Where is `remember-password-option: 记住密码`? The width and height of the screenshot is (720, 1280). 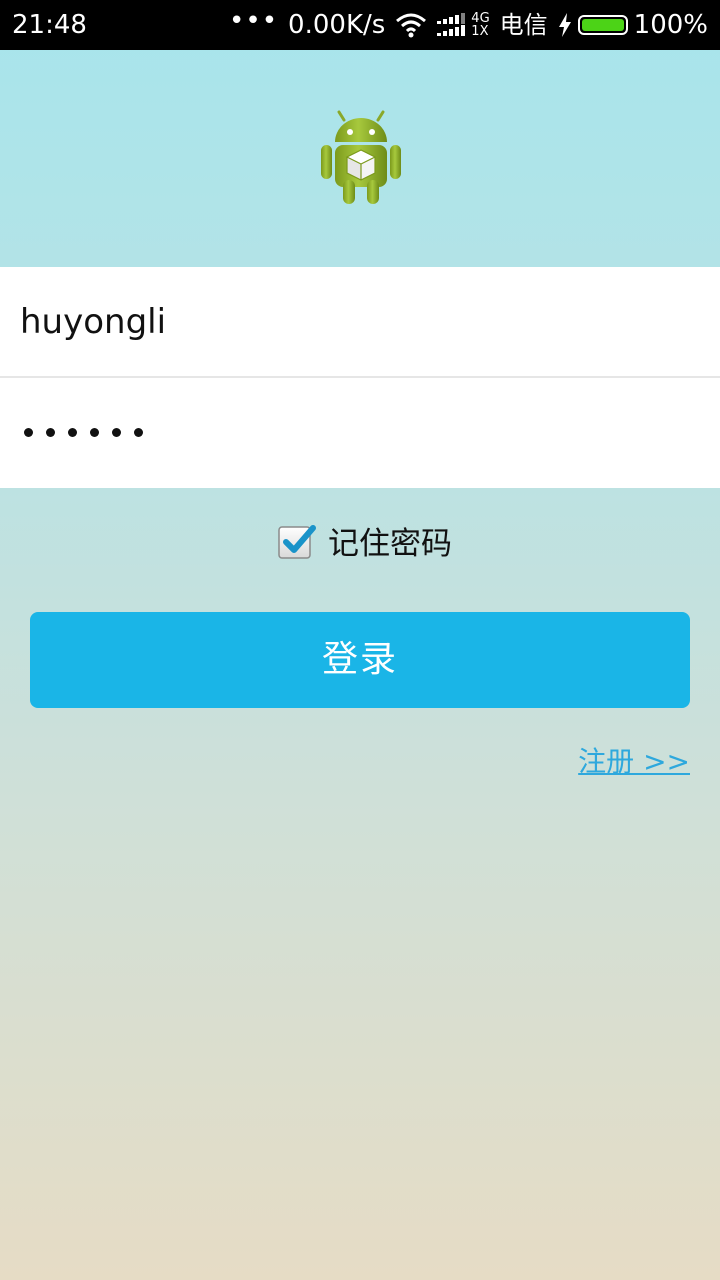
remember-password-option: 记住密码 is located at coordinates (365, 540).